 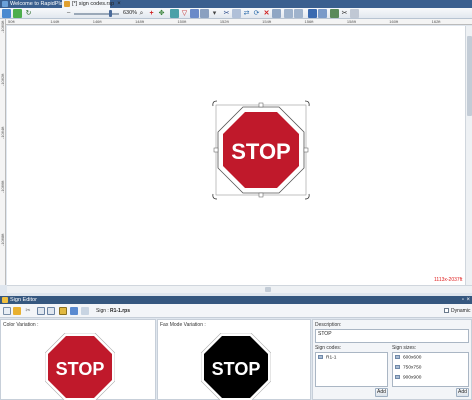 I want to click on vertical-scrollbar, so click(x=468, y=155).